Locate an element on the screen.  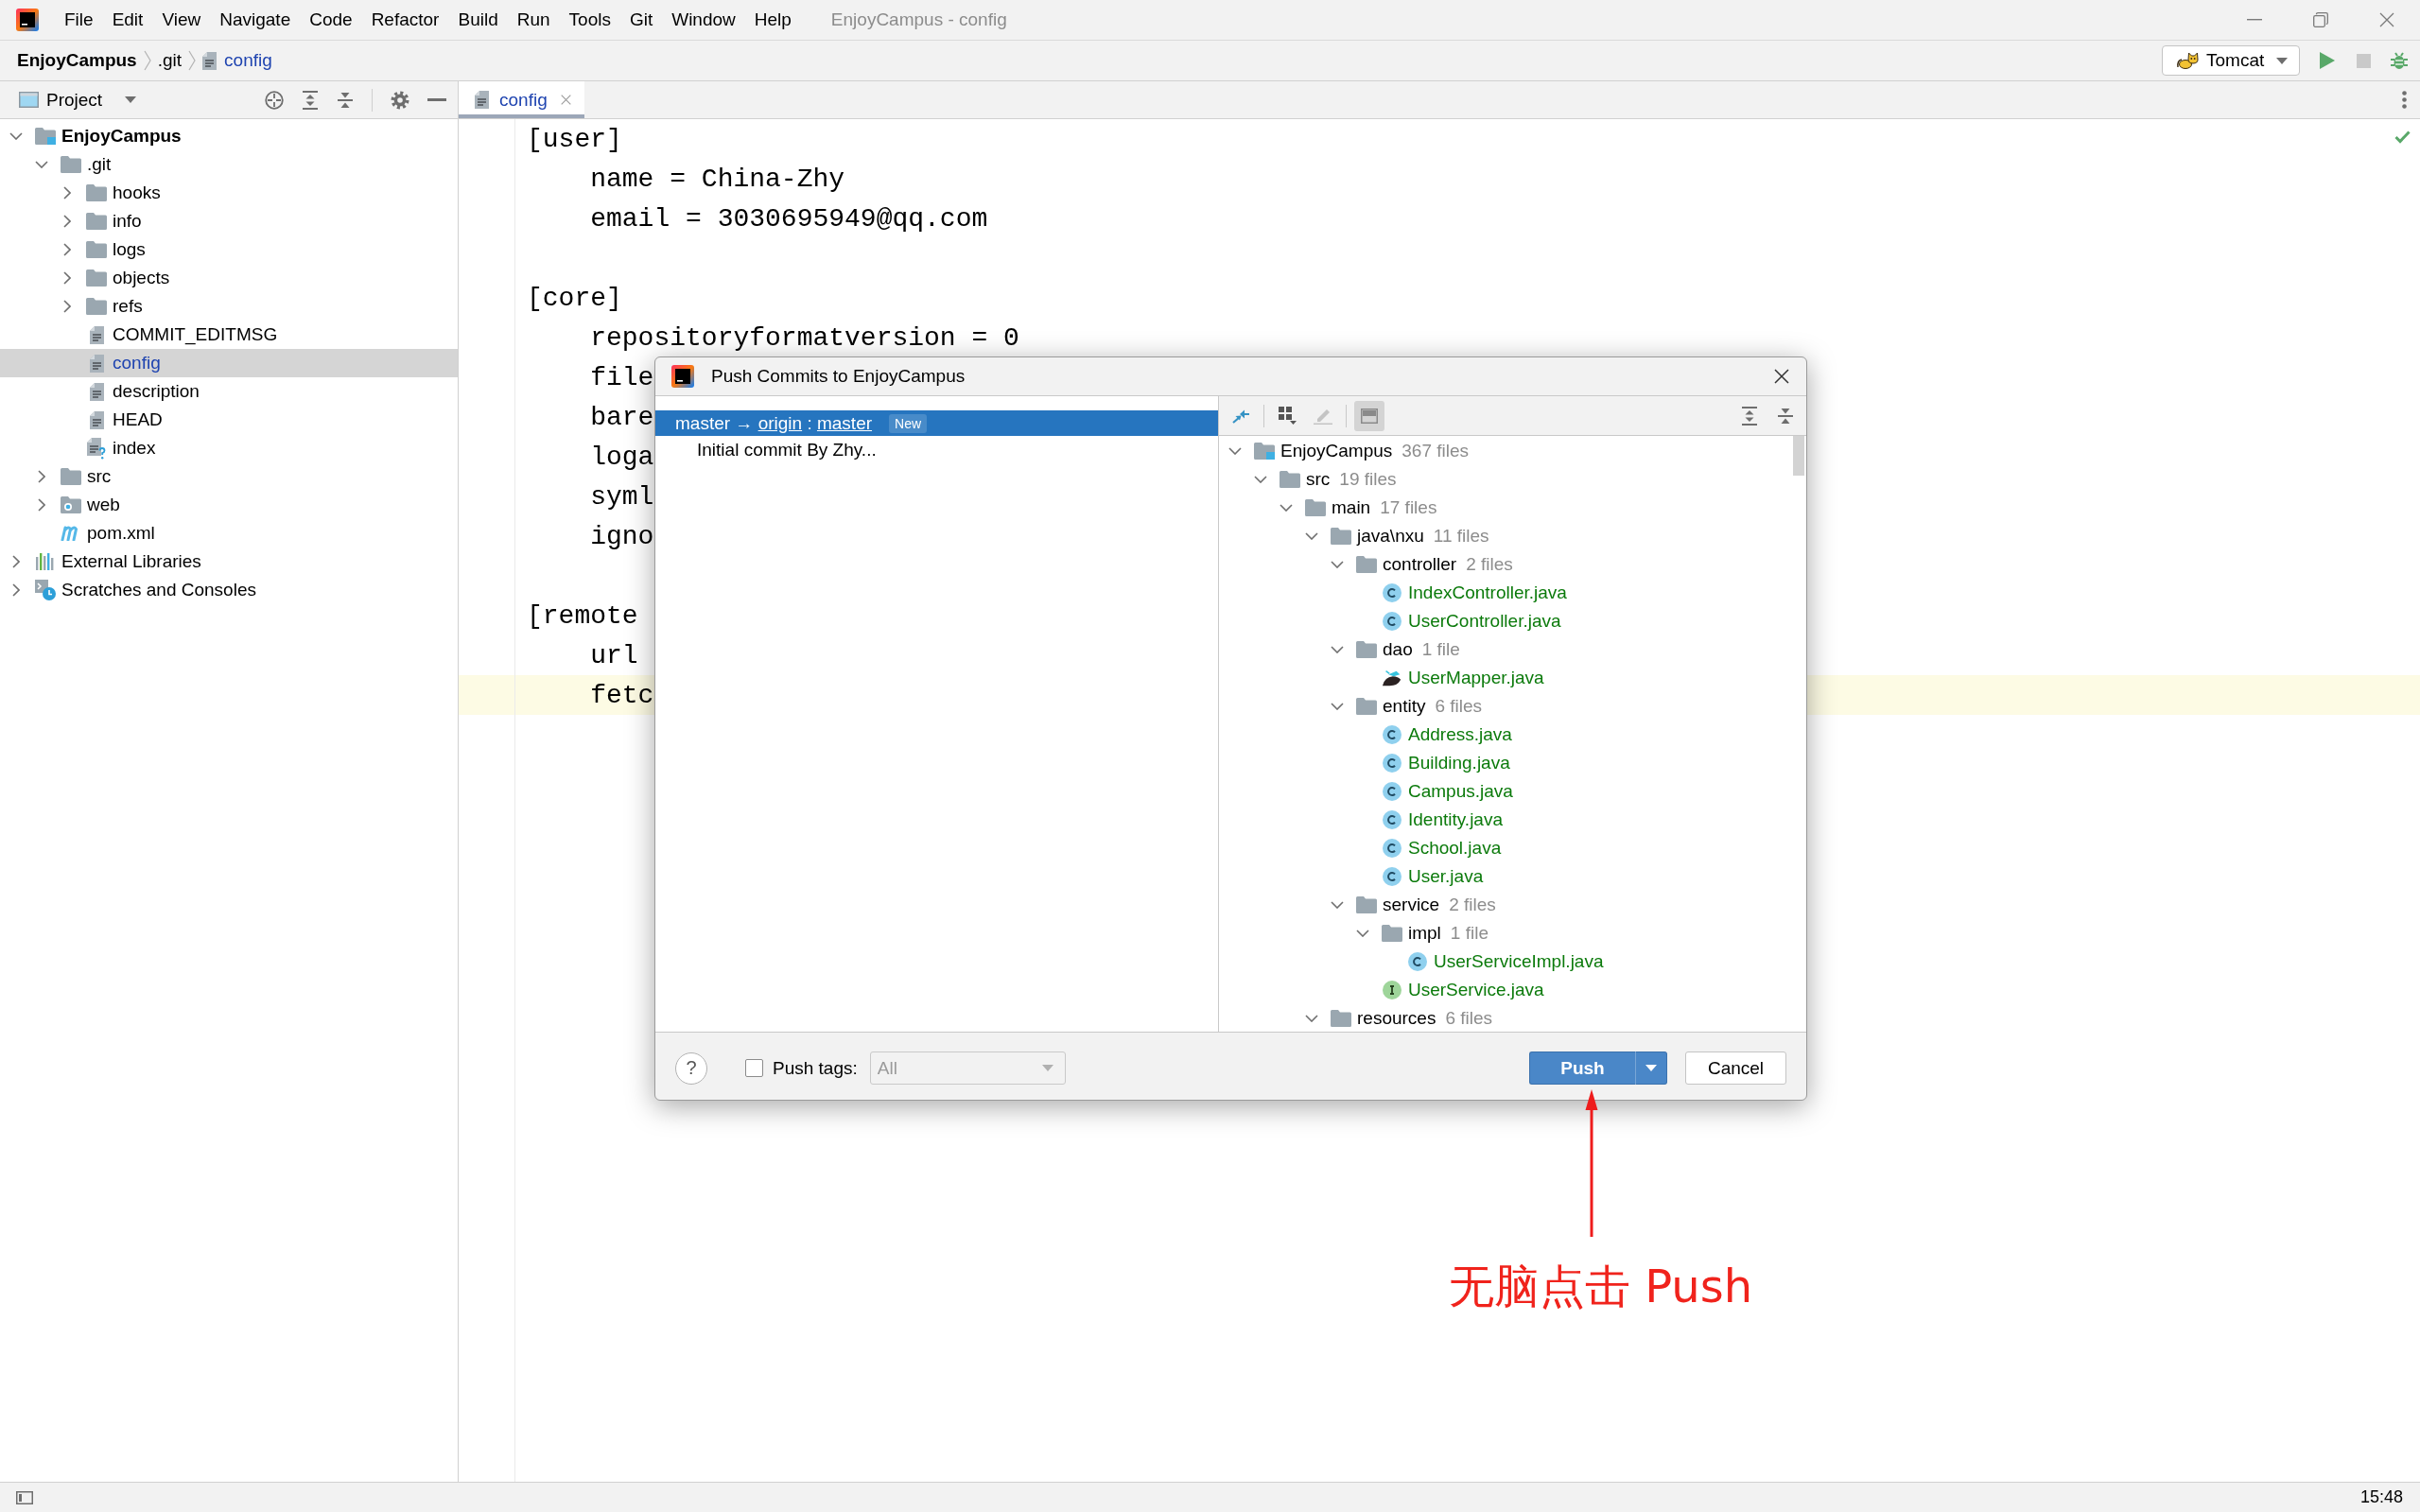
grid-icon is located at coordinates (1288, 416).